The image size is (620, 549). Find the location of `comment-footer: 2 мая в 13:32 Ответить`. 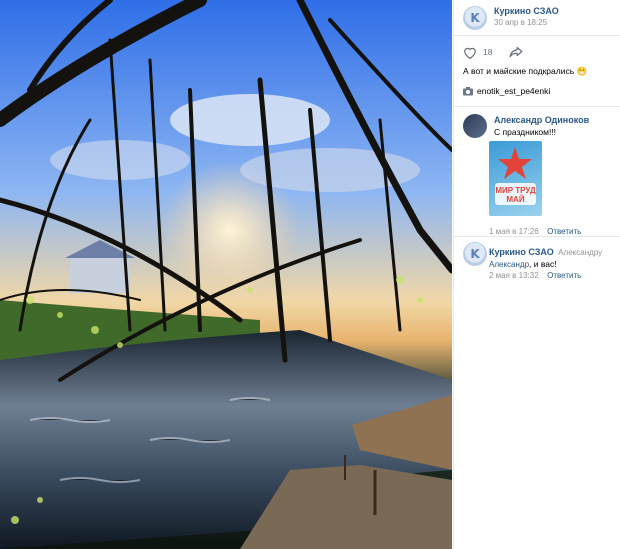

comment-footer: 2 мая в 13:32 Ответить is located at coordinates (535, 274).